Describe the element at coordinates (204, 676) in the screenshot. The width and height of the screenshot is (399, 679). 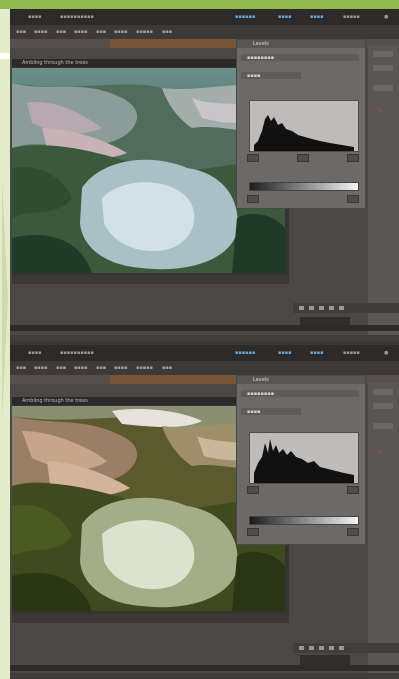
I see `project-bin-bar` at that location.